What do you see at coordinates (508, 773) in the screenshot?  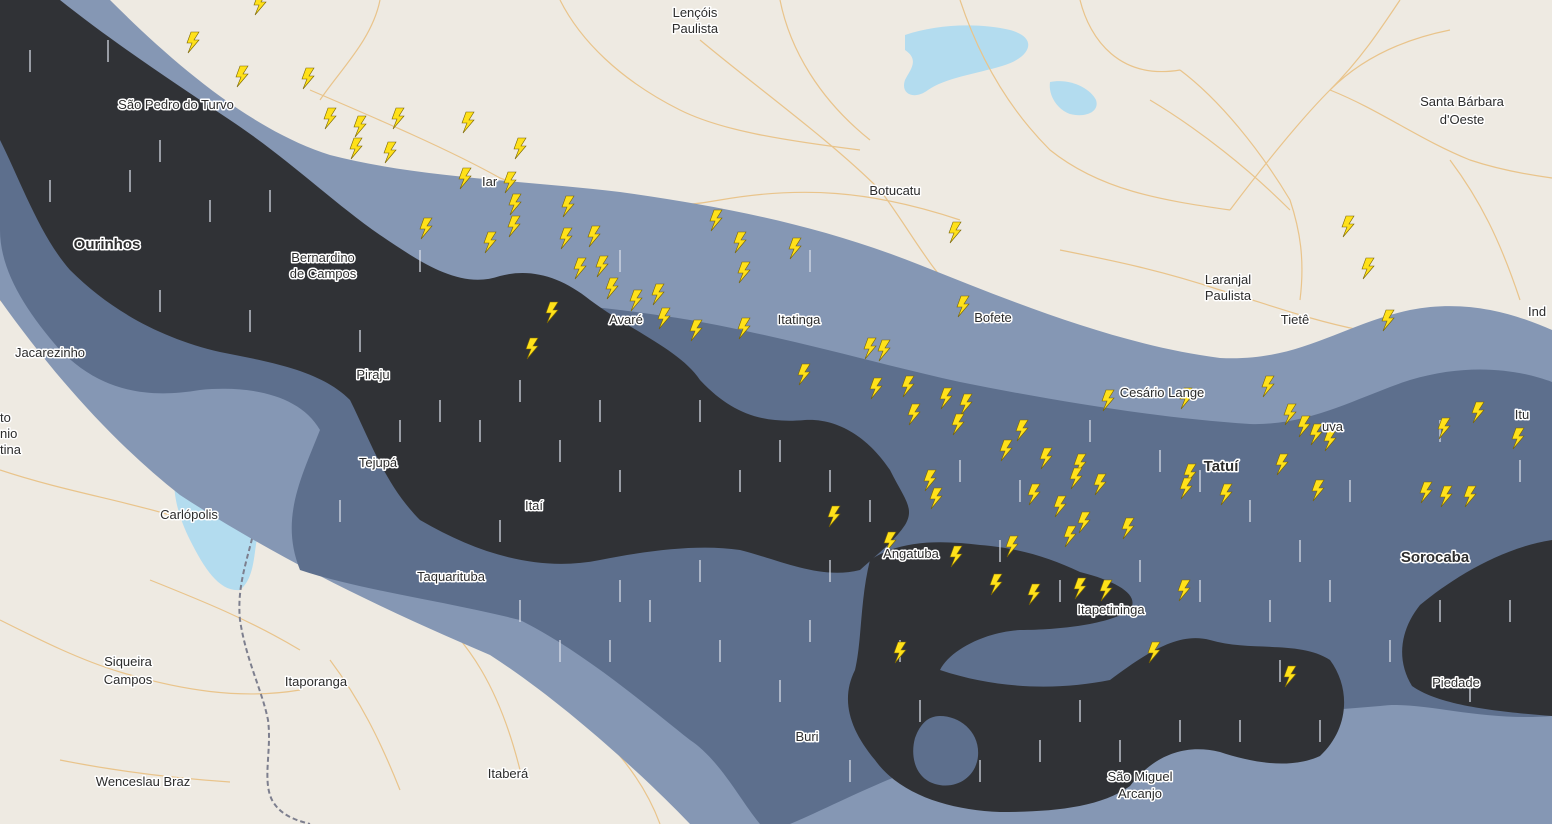 I see `city-label-itabera: Itaberá` at bounding box center [508, 773].